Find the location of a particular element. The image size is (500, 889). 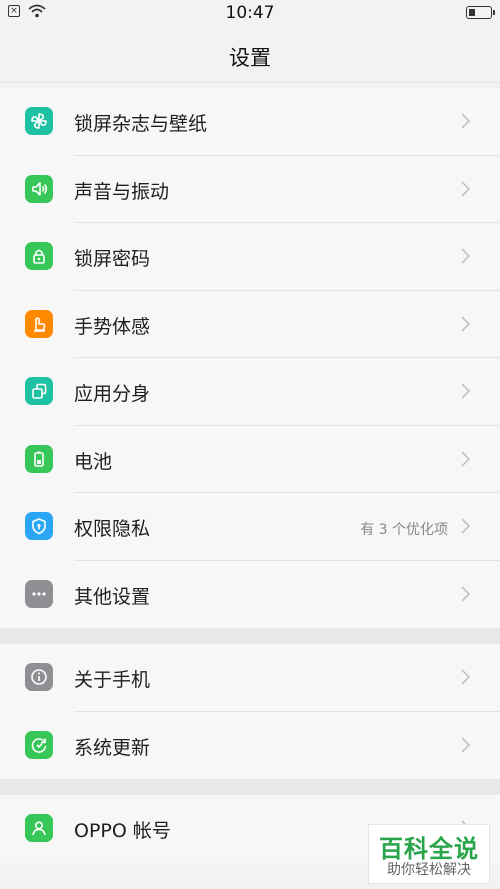

status-bar: × 10:47 is located at coordinates (250, 14).